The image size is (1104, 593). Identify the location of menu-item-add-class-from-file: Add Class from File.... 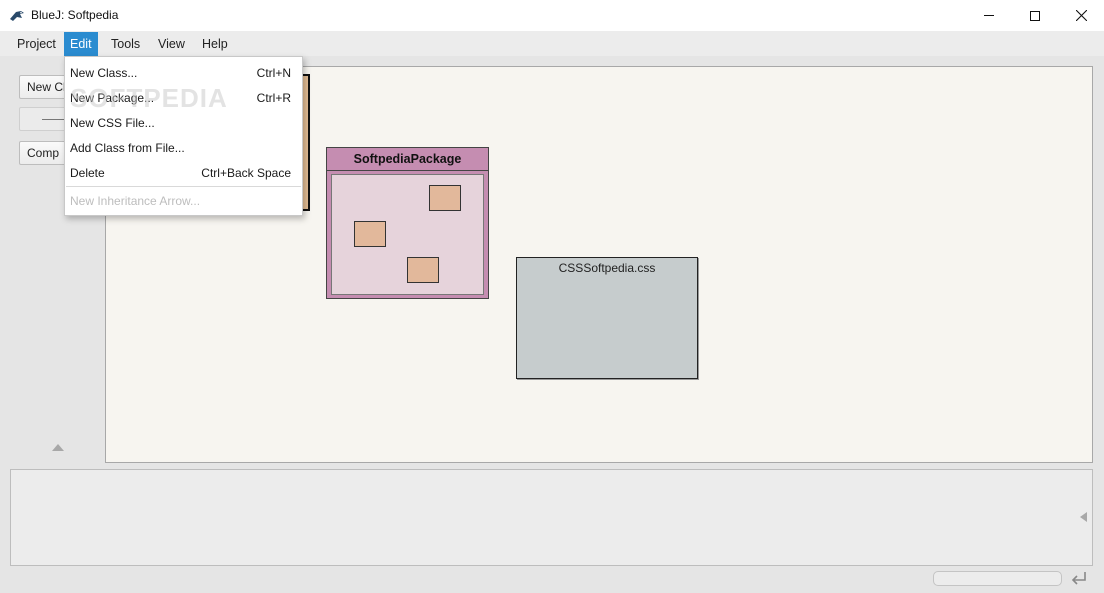
(183, 148).